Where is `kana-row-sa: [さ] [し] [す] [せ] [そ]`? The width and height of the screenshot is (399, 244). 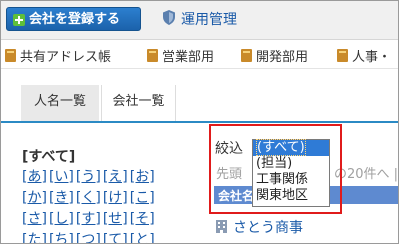 kana-row-sa: [さ] [し] [す] [せ] [そ] is located at coordinates (89, 218).